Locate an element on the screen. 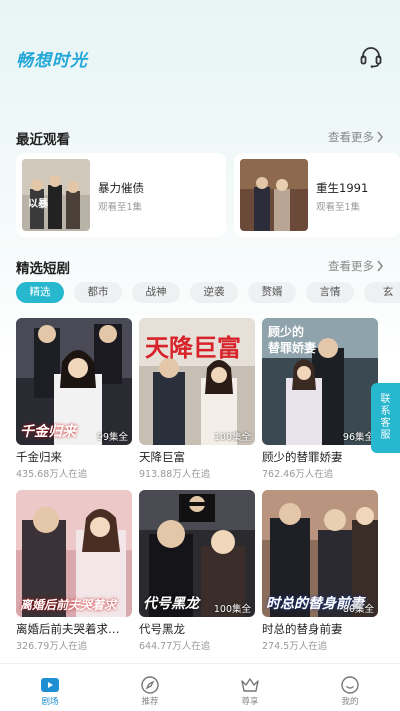 The height and width of the screenshot is (711, 400). app-header: 畅想时光 is located at coordinates (200, 50).